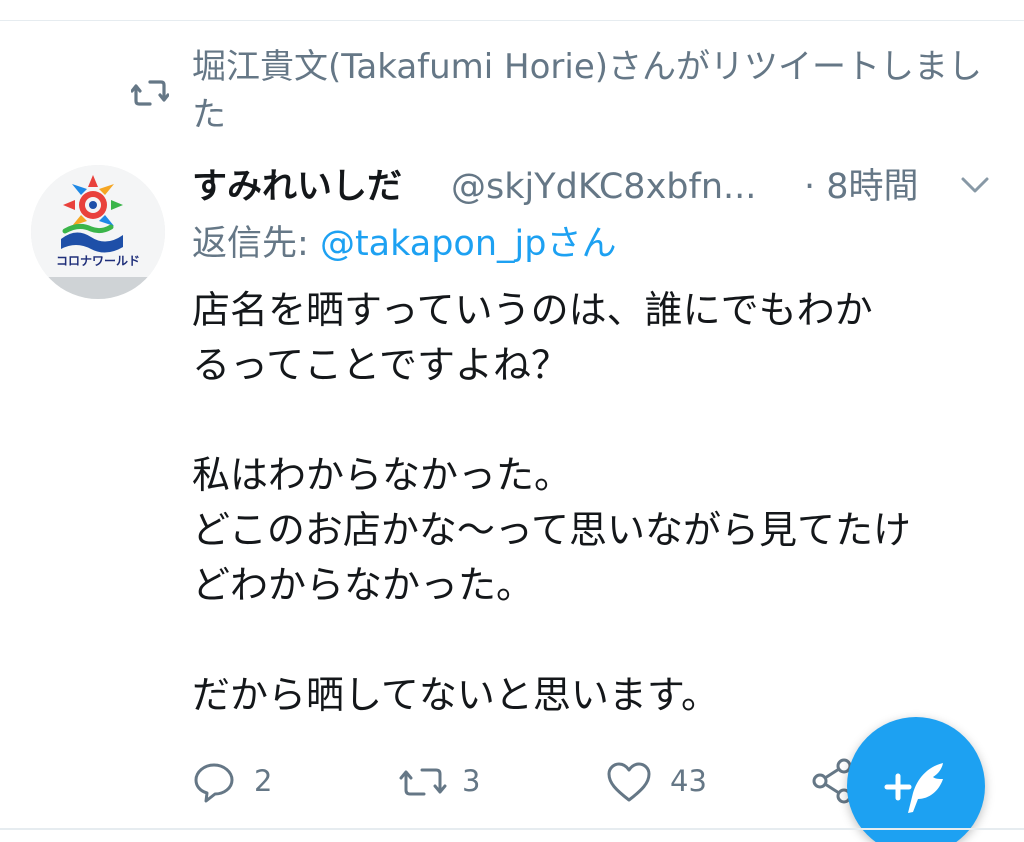 This screenshot has width=1024, height=842. I want to click on tweet-line: るってことですよね？, so click(380, 365).